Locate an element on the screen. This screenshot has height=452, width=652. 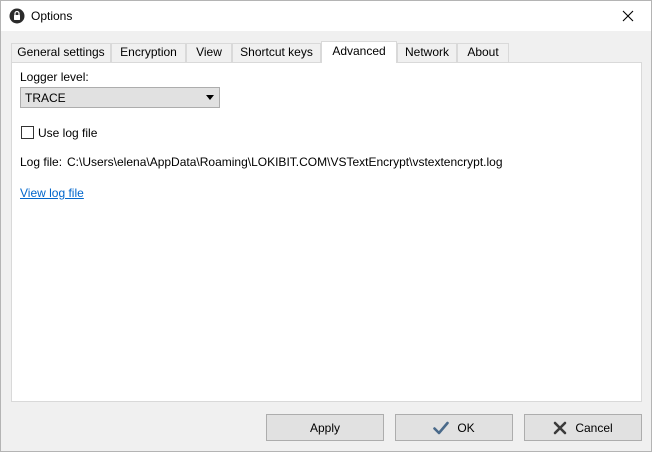
tab-label: View is located at coordinates (209, 52).